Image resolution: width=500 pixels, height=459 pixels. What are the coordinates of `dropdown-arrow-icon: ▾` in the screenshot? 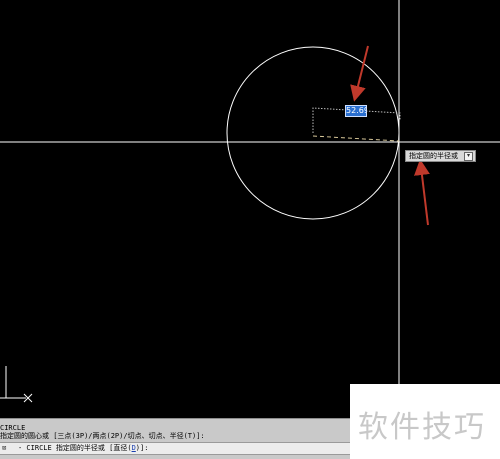 It's located at (468, 156).